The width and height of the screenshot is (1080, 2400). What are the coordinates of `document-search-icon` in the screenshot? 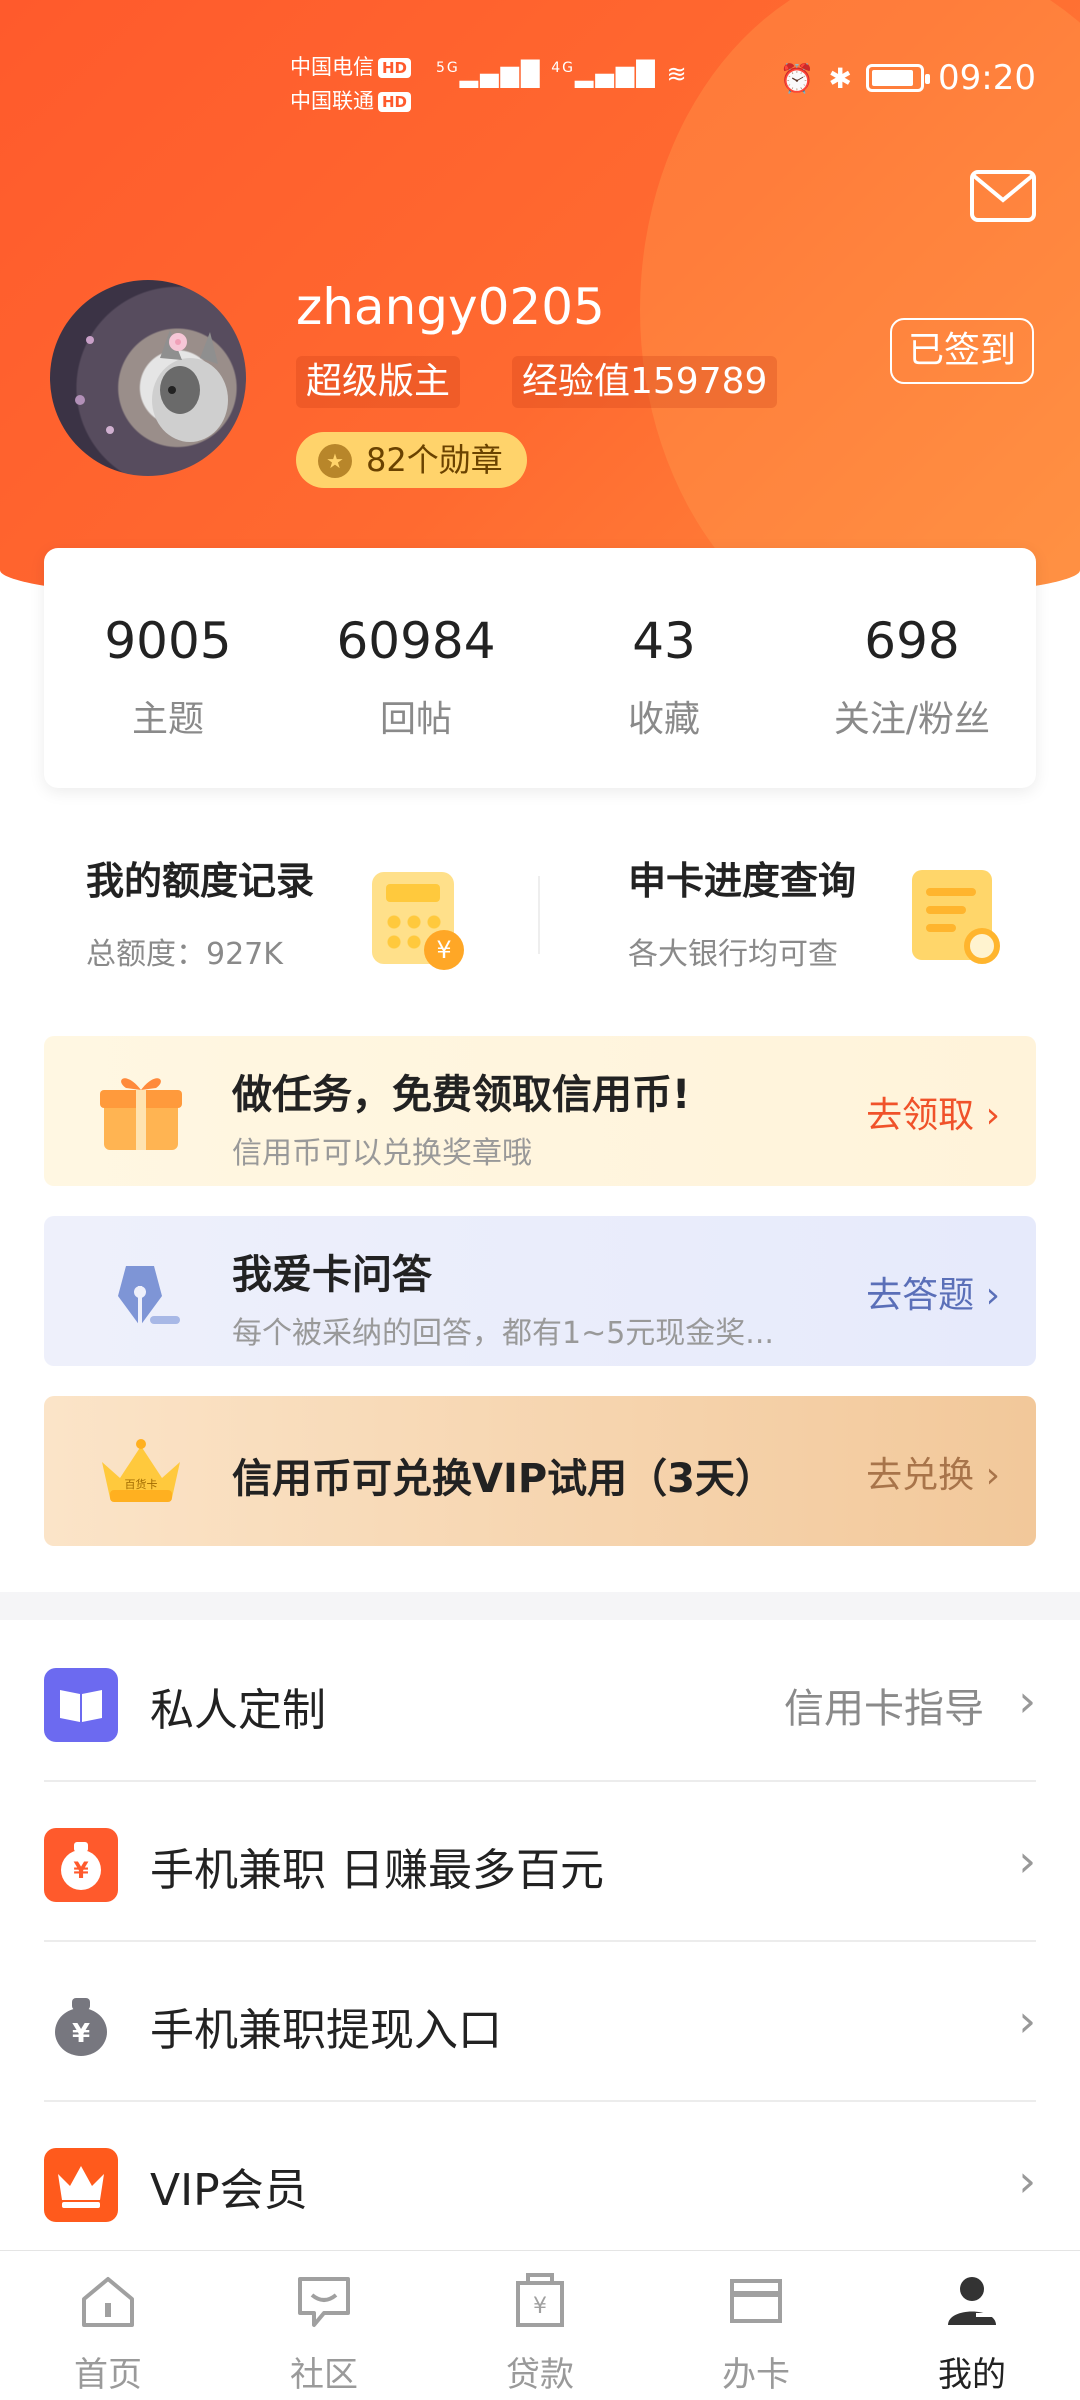 It's located at (956, 917).